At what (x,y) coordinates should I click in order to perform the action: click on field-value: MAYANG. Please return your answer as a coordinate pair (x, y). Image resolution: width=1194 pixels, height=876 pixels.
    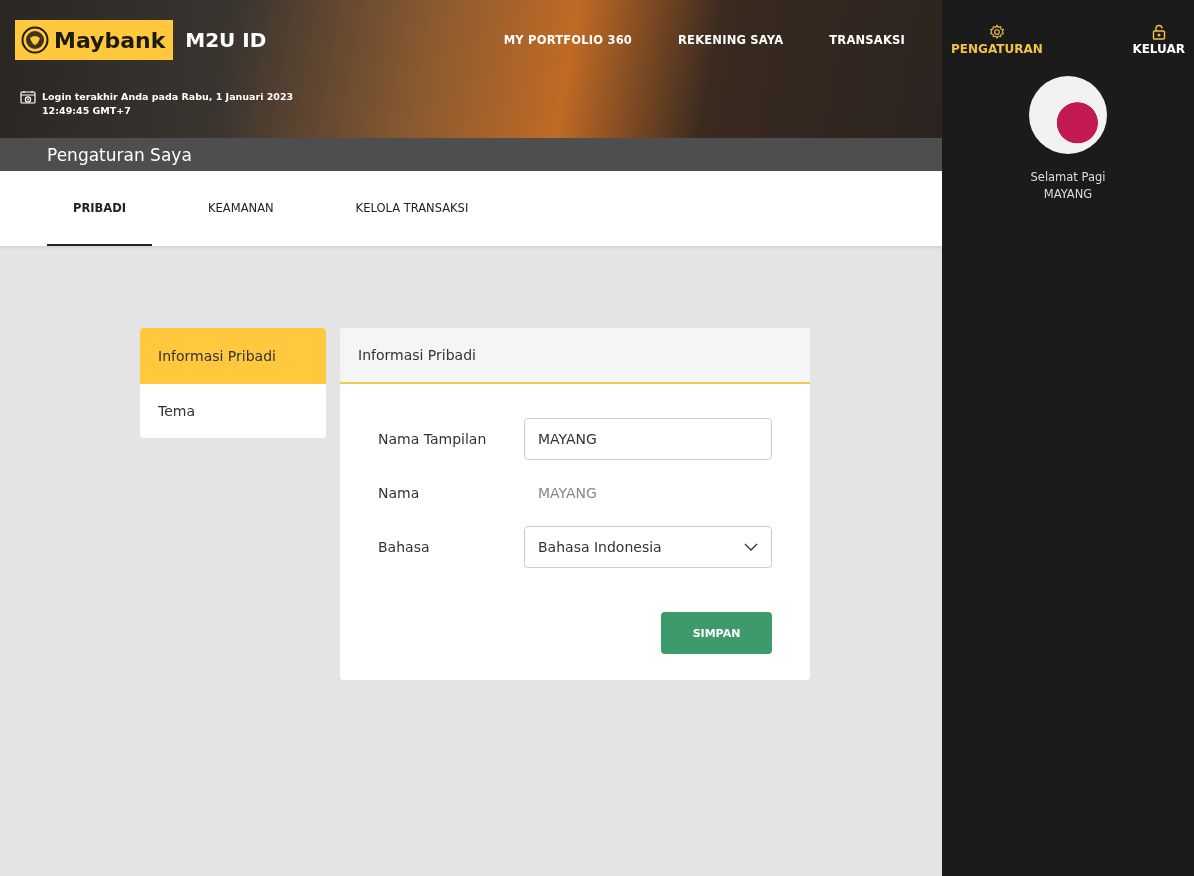
    Looking at the image, I should click on (567, 493).